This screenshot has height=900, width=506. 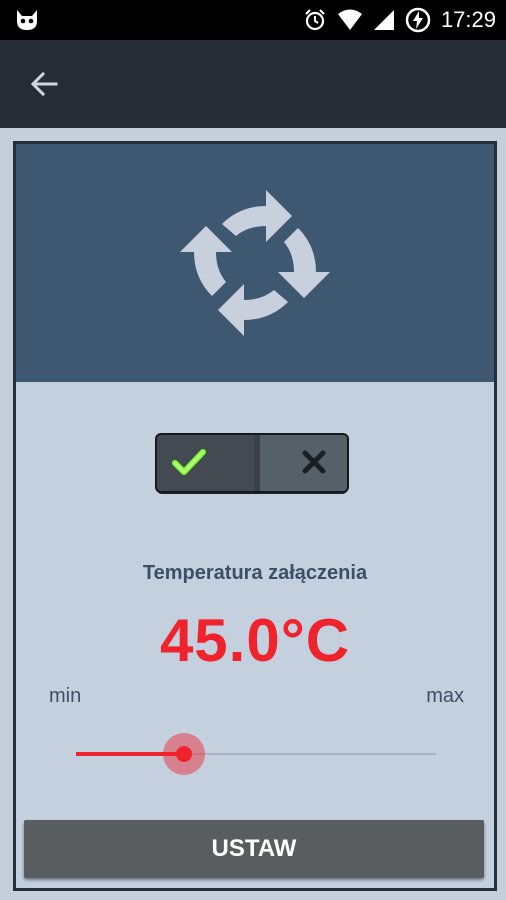 What do you see at coordinates (383, 20) in the screenshot?
I see `cell-signal-icon` at bounding box center [383, 20].